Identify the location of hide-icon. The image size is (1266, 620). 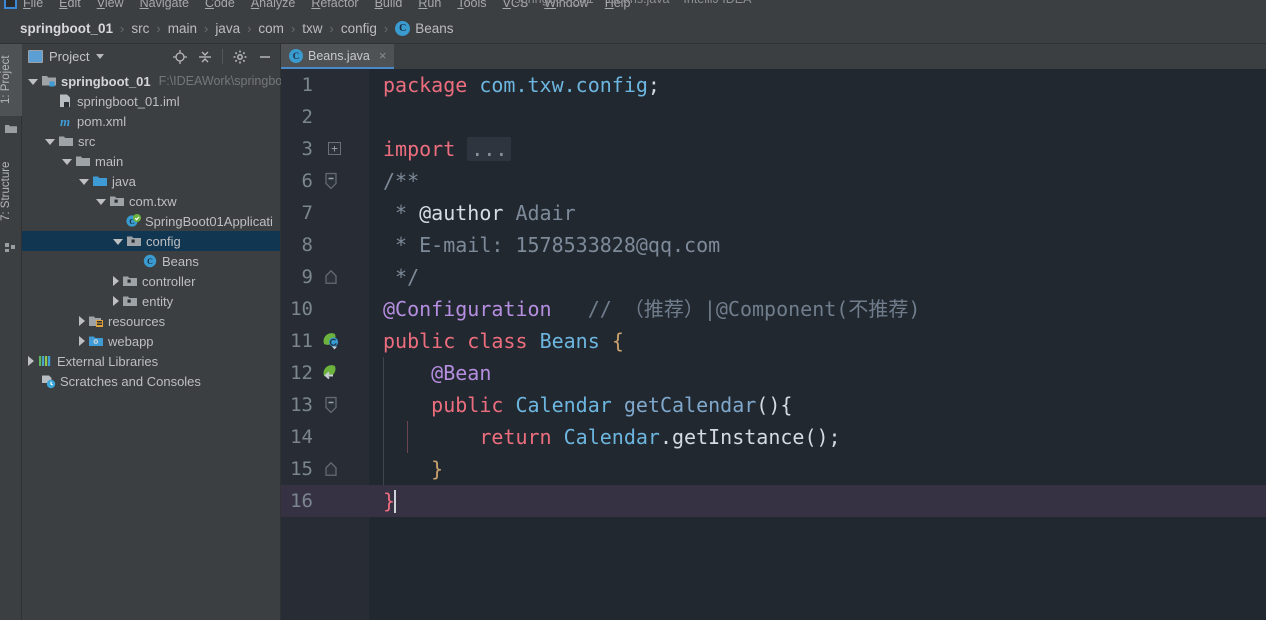
(265, 57).